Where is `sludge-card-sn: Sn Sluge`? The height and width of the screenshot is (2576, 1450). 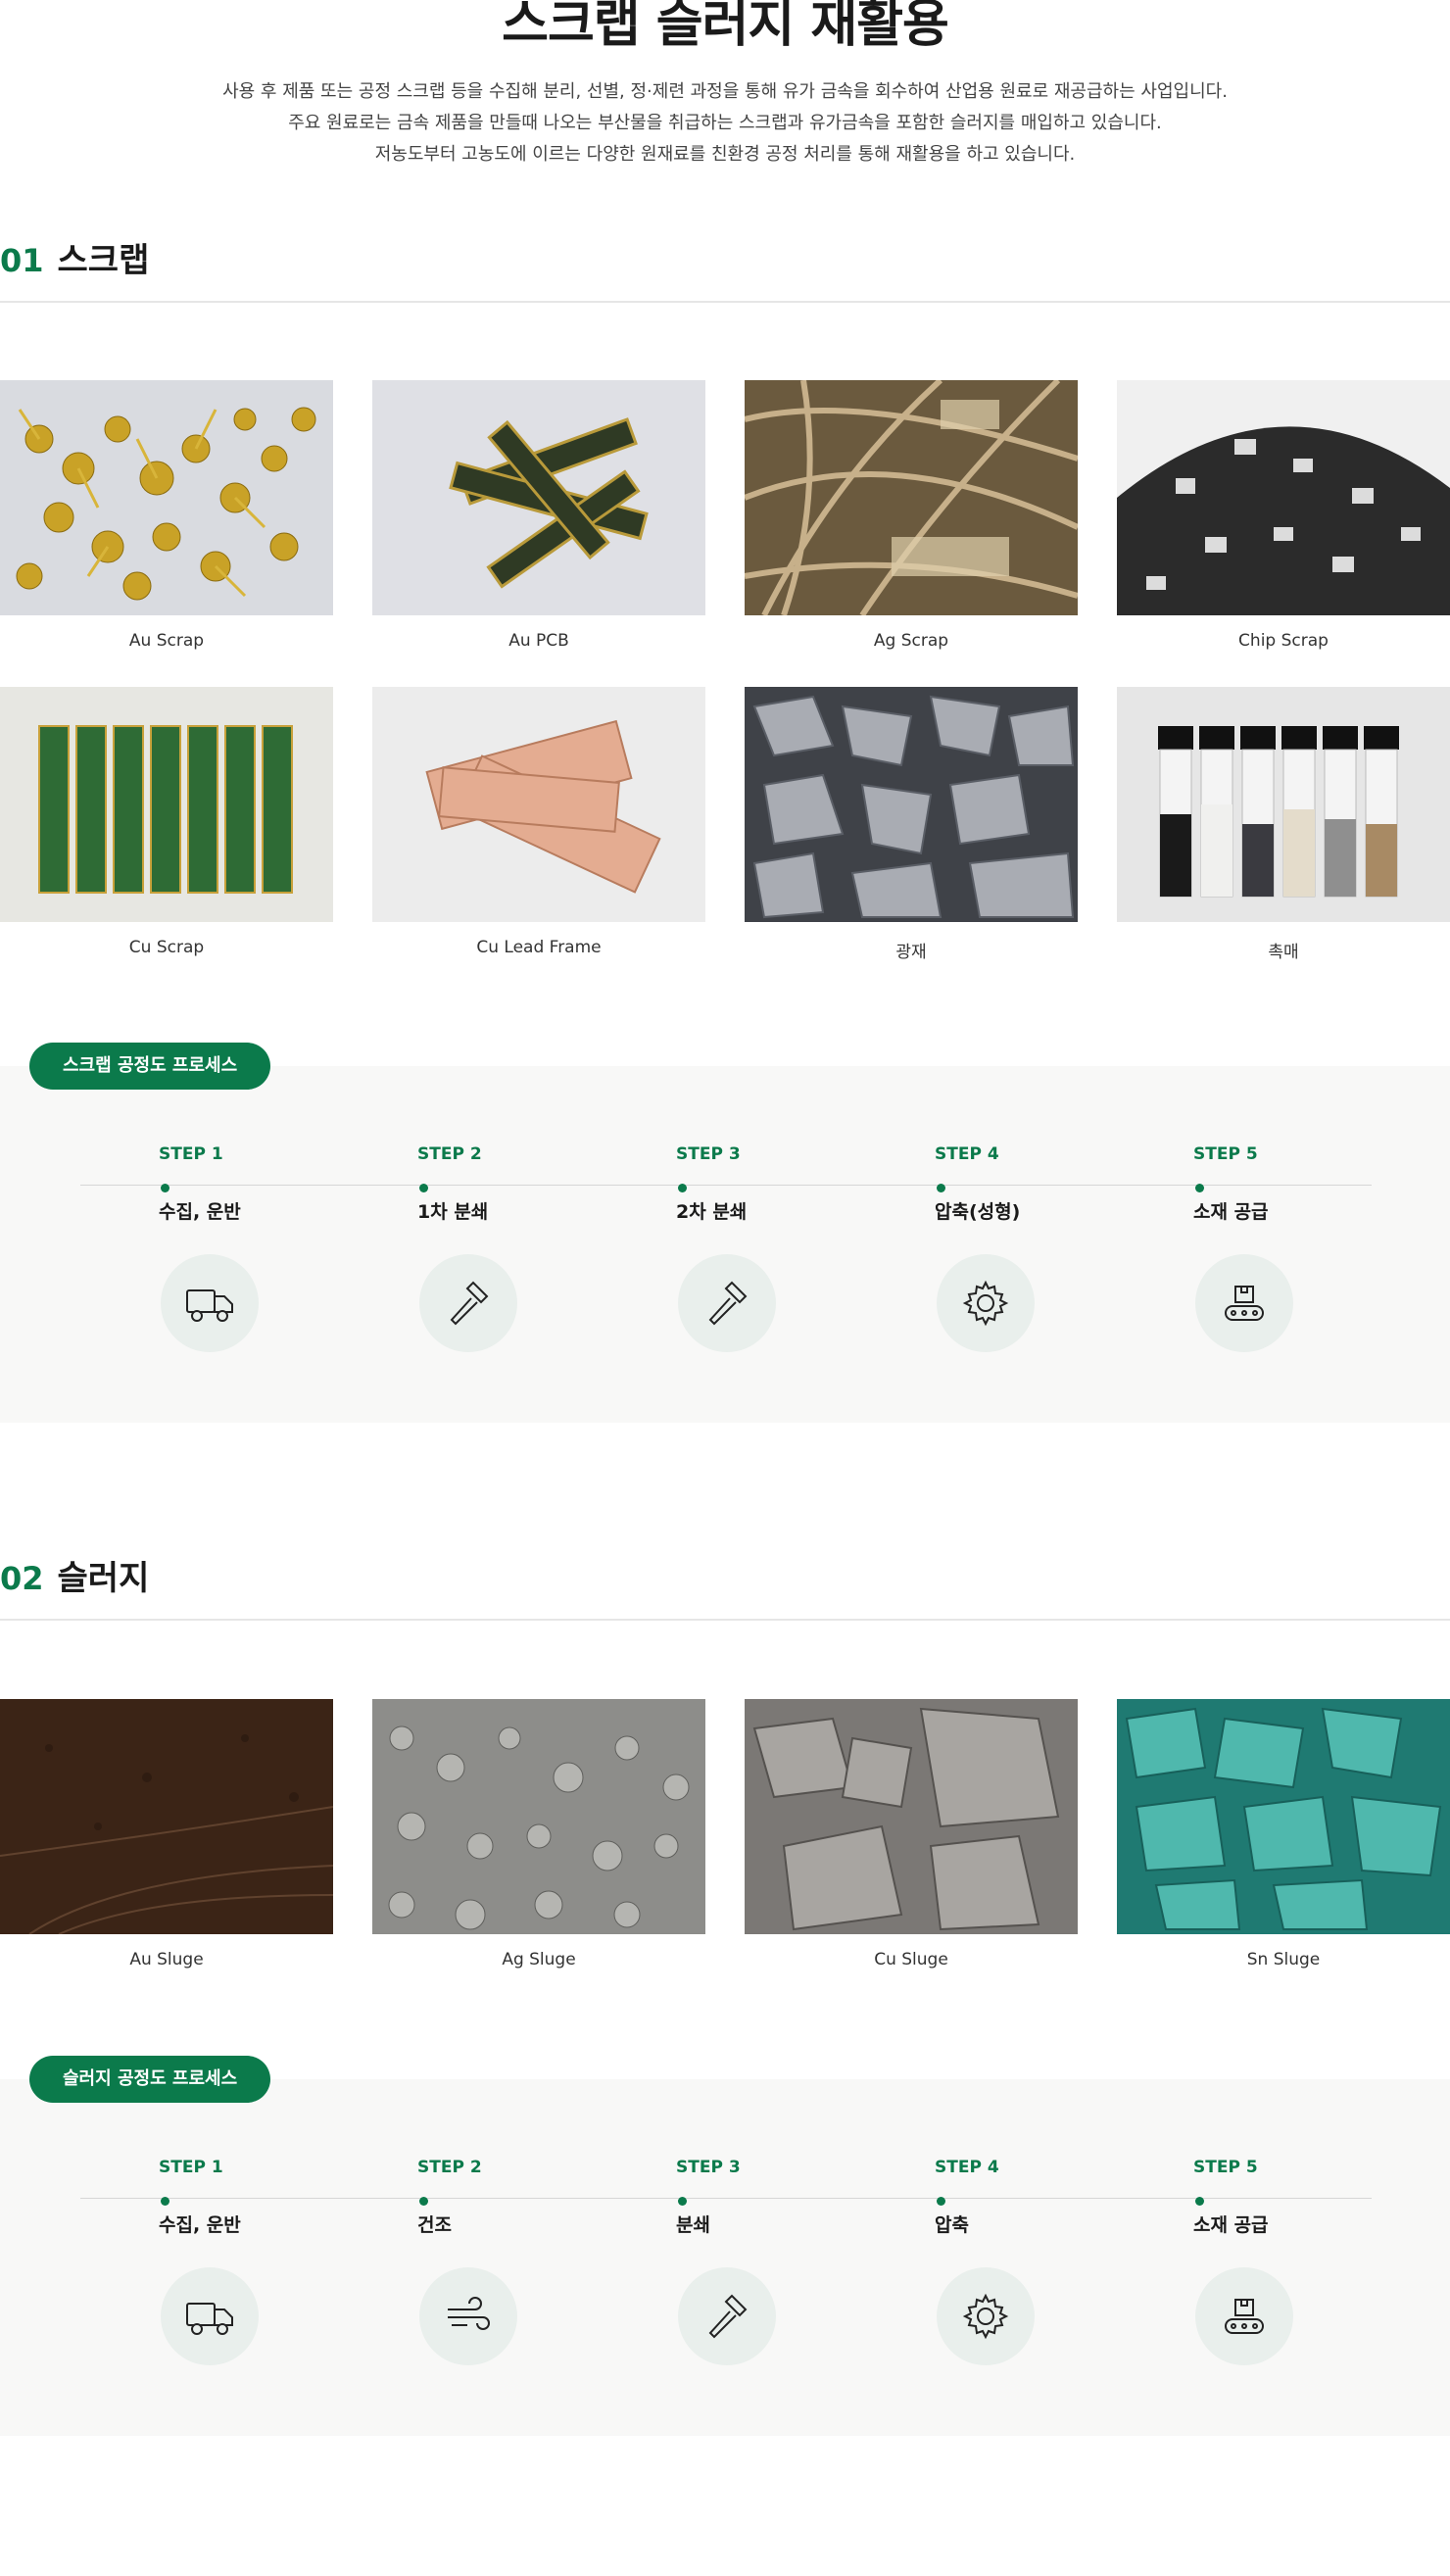
sludge-card-sn: Sn Sluge is located at coordinates (1283, 1834).